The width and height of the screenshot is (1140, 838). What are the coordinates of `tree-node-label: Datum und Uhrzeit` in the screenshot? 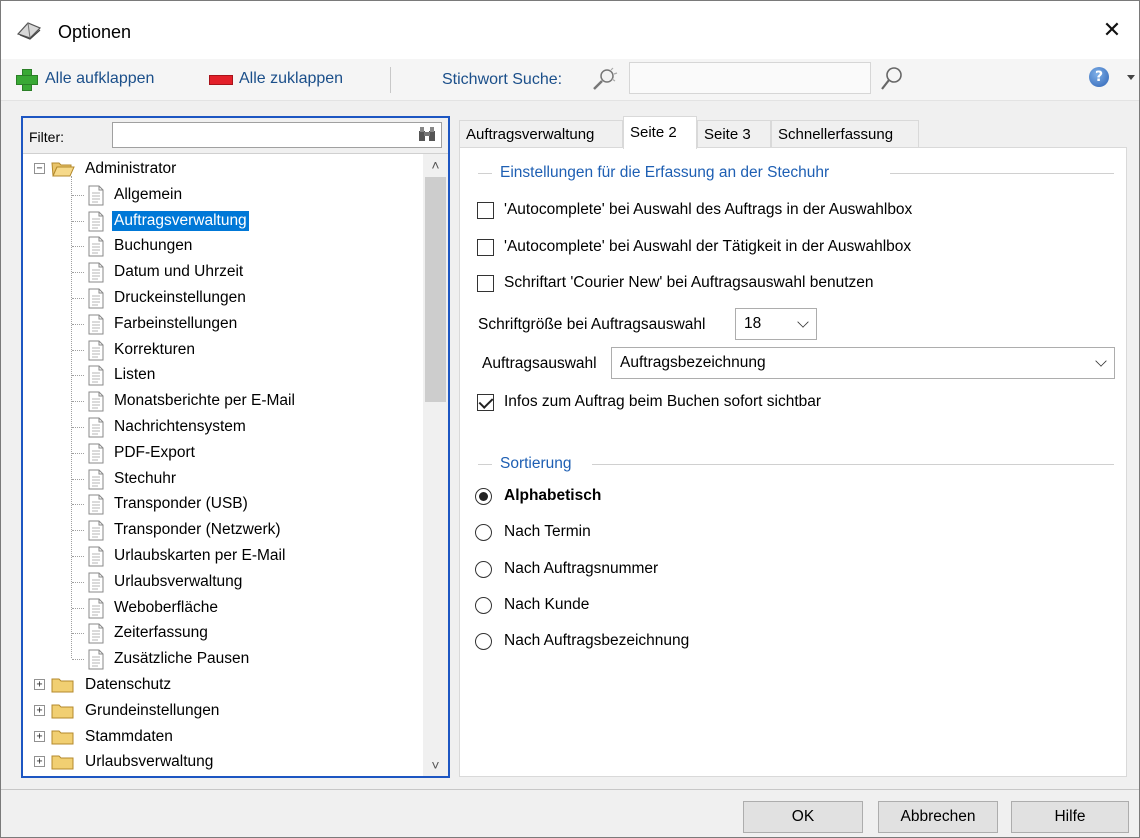 It's located at (179, 272).